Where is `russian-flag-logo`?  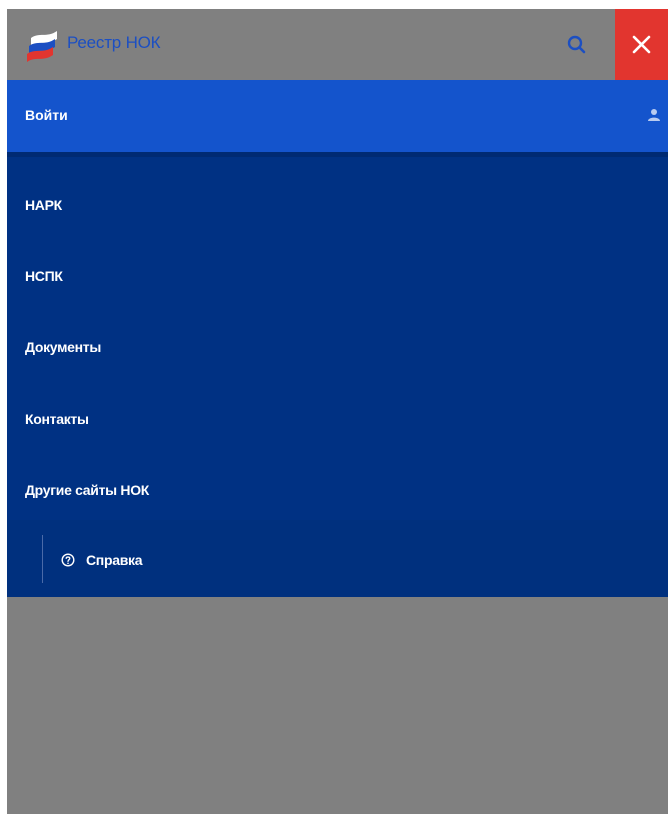 russian-flag-logo is located at coordinates (43, 45).